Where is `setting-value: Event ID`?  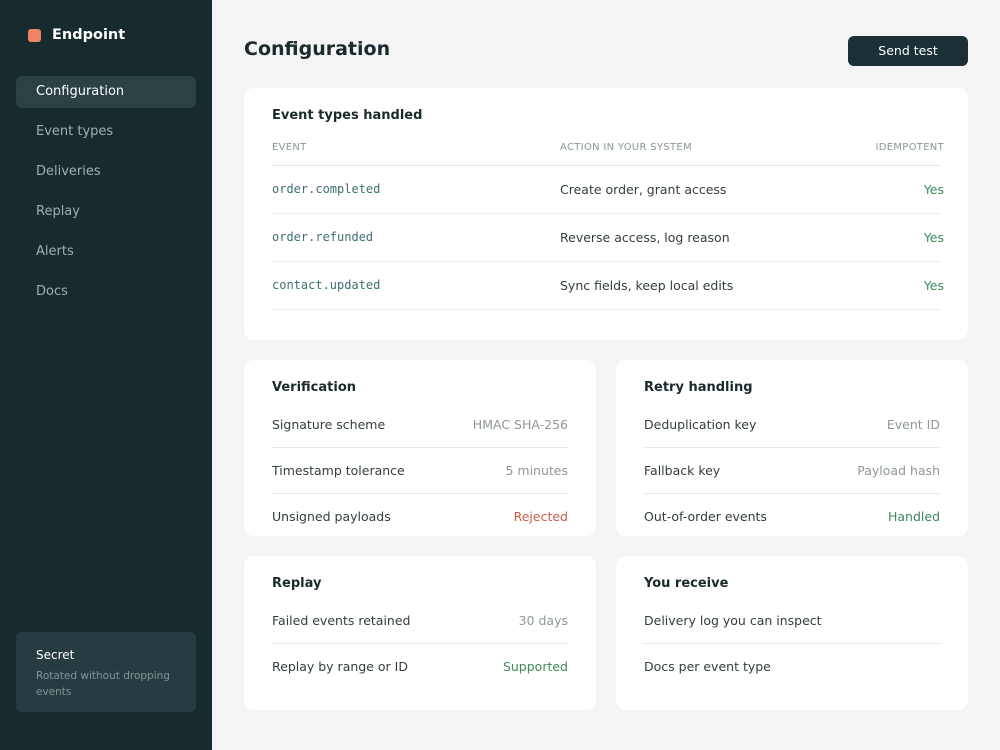 setting-value: Event ID is located at coordinates (913, 424).